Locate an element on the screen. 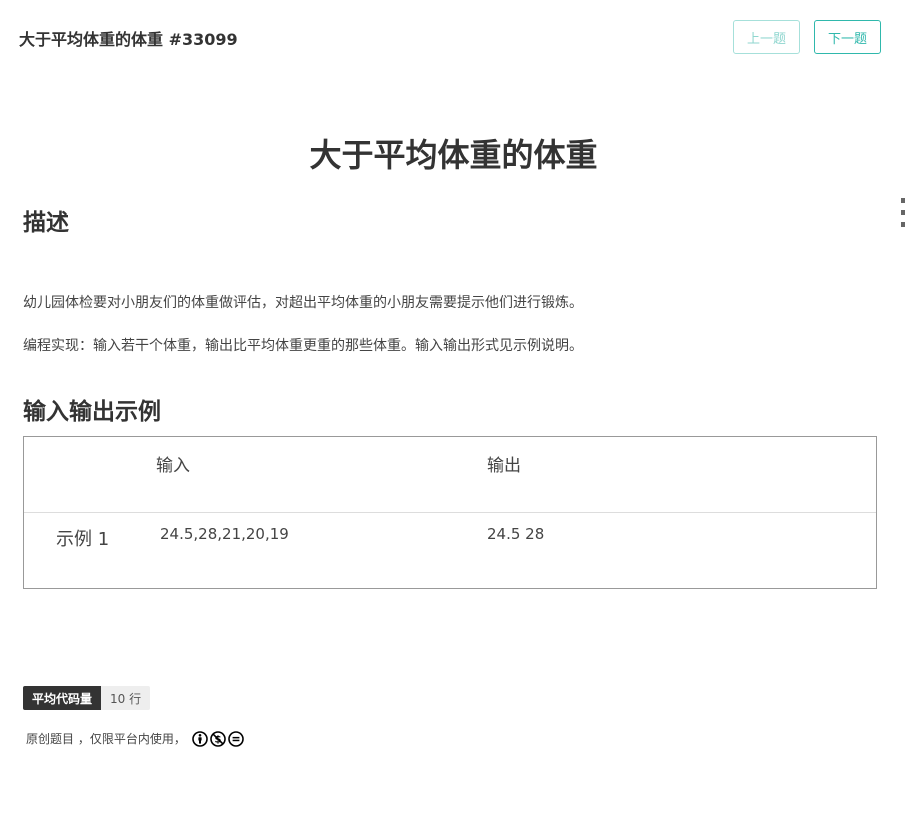  avg-code-length-badge: 平均代码量 10 行 is located at coordinates (87, 698).